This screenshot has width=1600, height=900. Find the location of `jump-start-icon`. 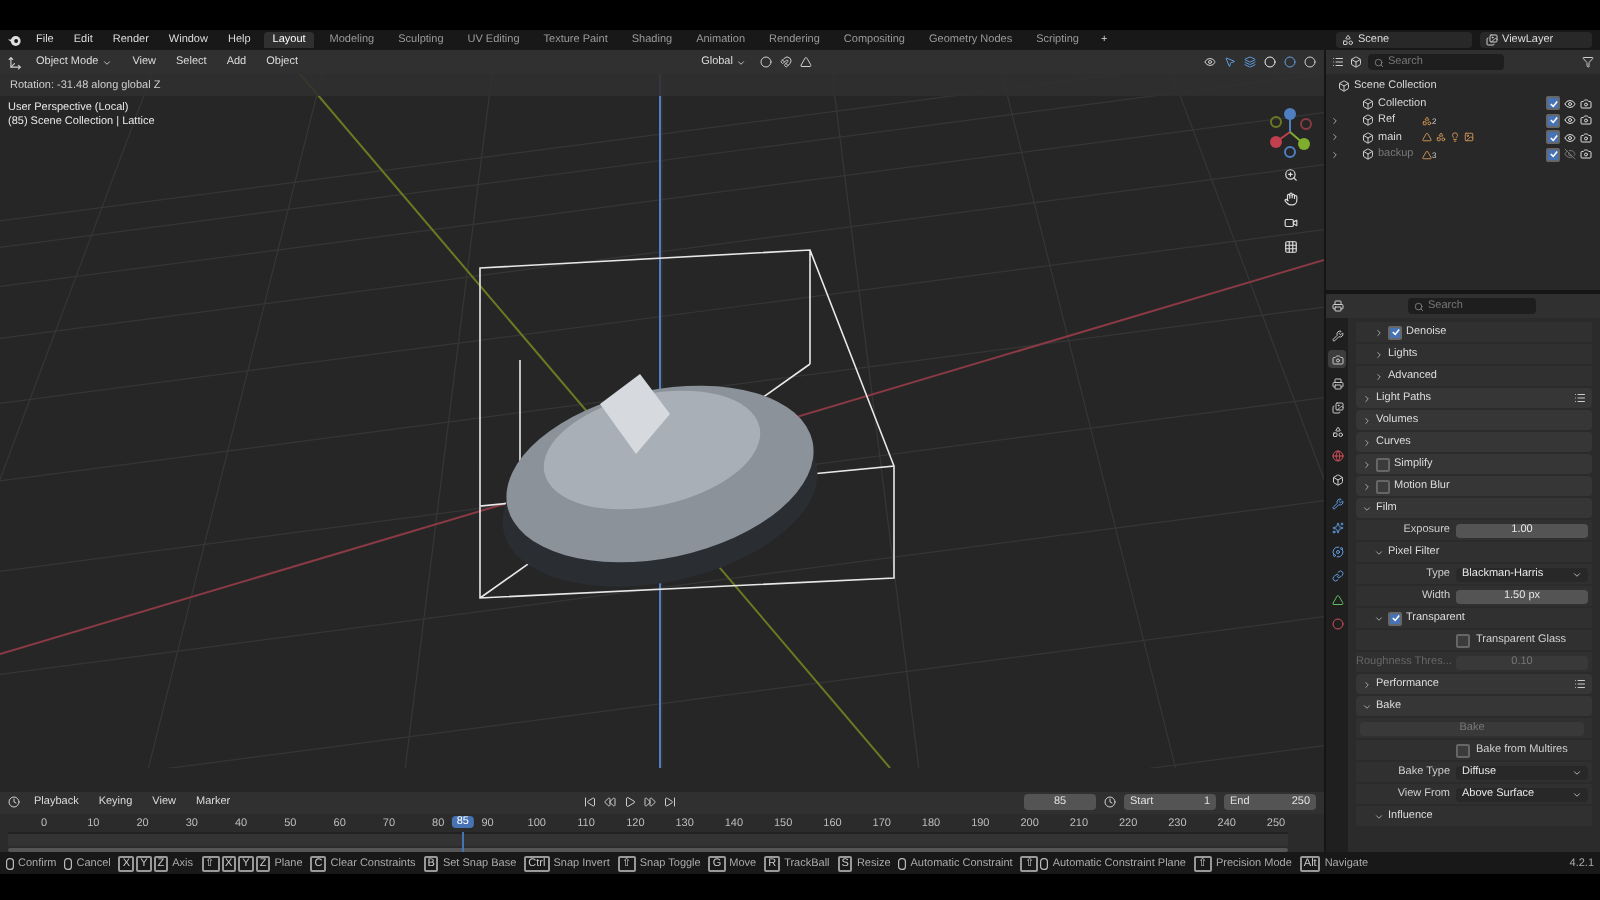

jump-start-icon is located at coordinates (590, 802).